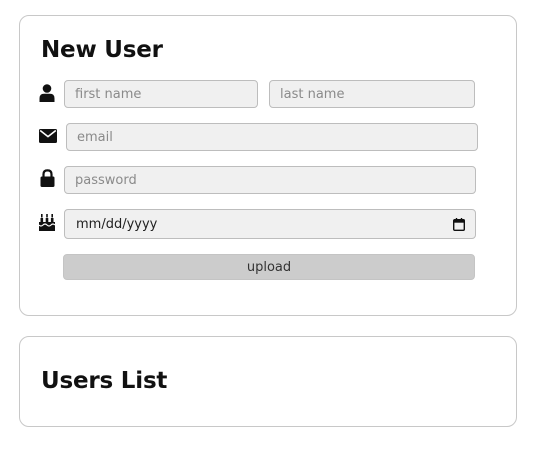  What do you see at coordinates (269, 267) in the screenshot?
I see `upload-button: upload` at bounding box center [269, 267].